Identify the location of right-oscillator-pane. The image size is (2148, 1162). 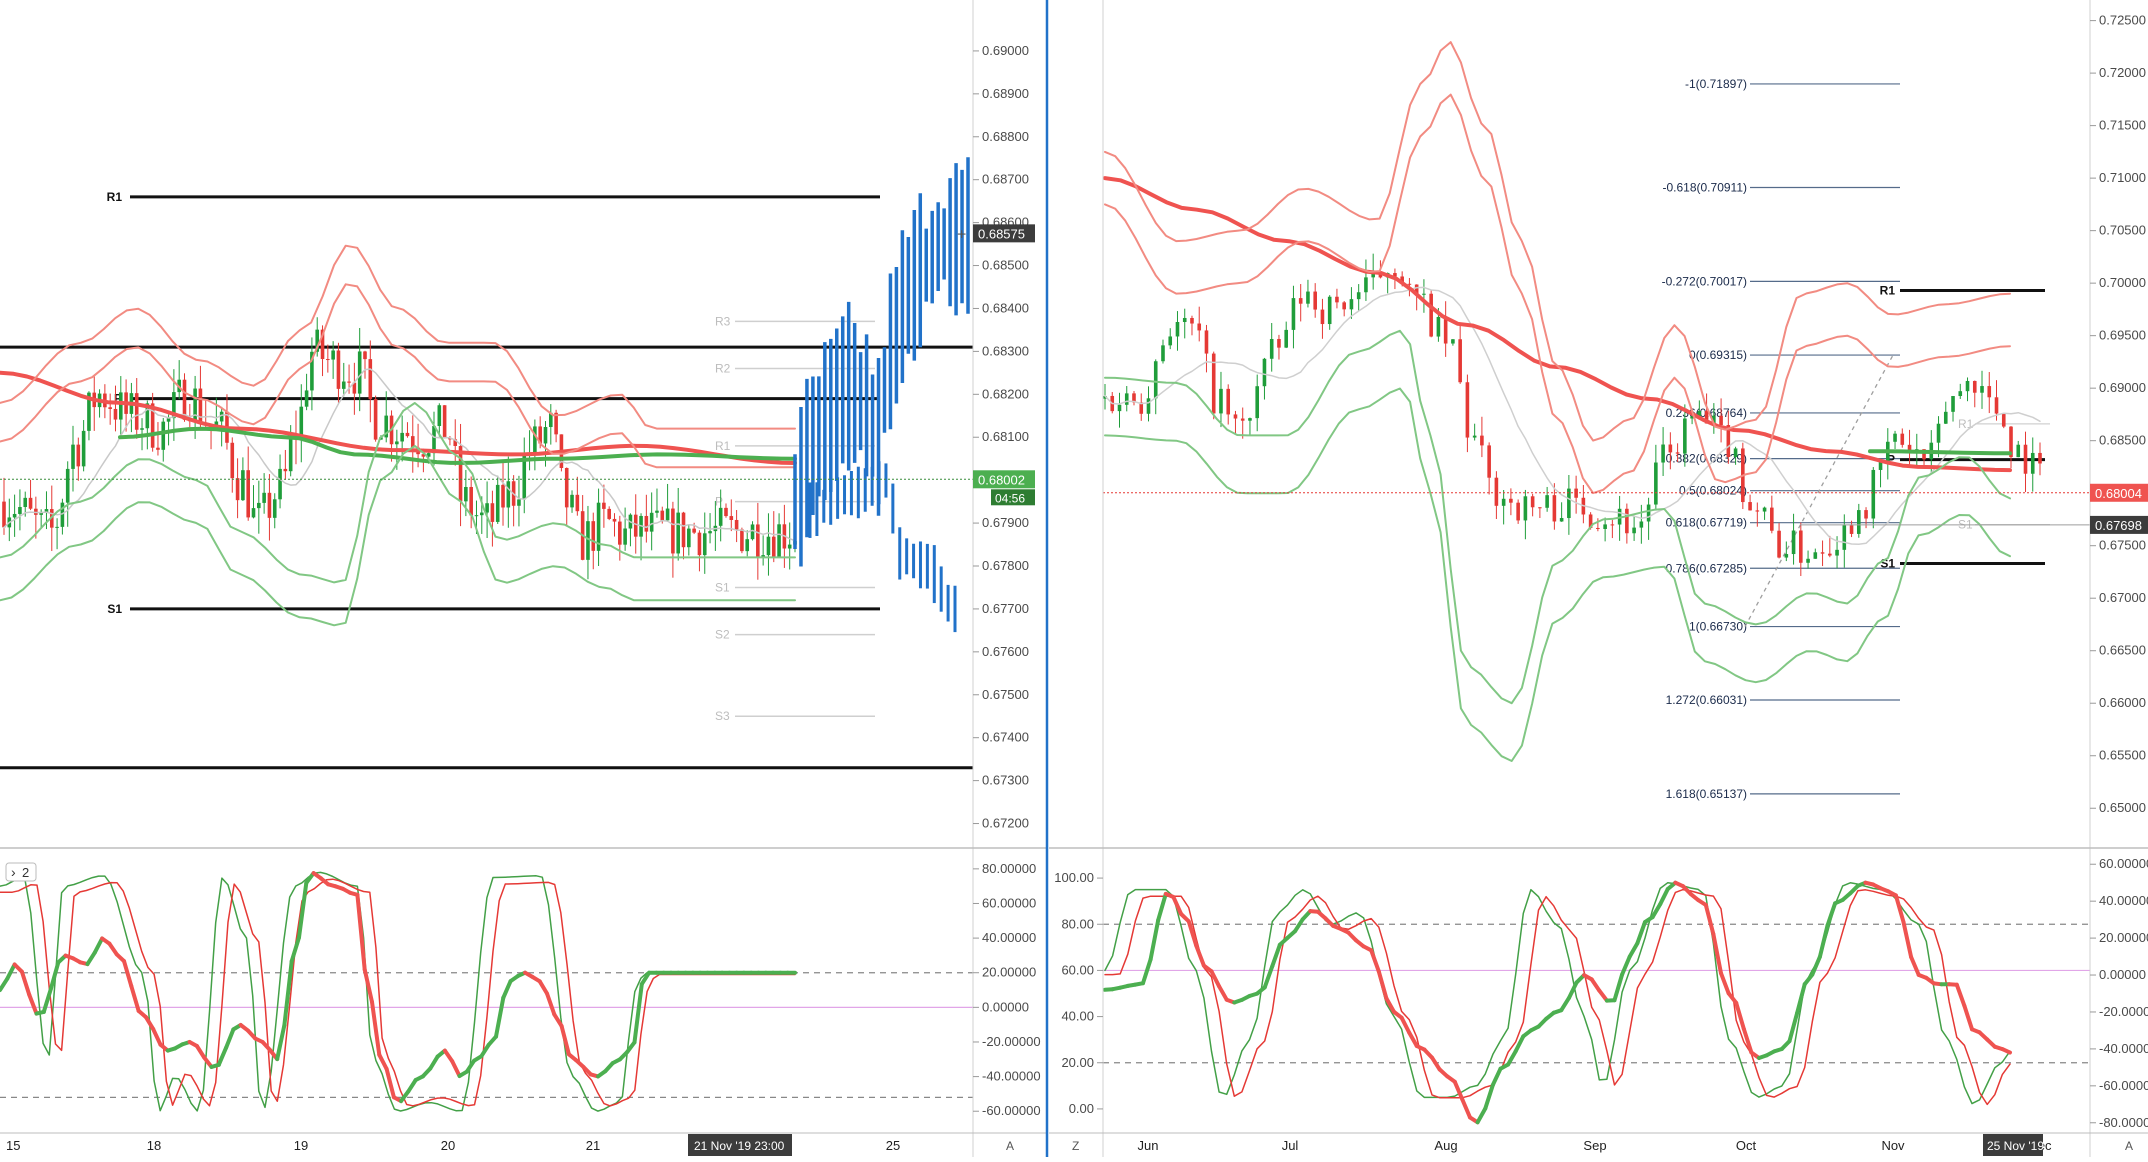
(1596, 1003).